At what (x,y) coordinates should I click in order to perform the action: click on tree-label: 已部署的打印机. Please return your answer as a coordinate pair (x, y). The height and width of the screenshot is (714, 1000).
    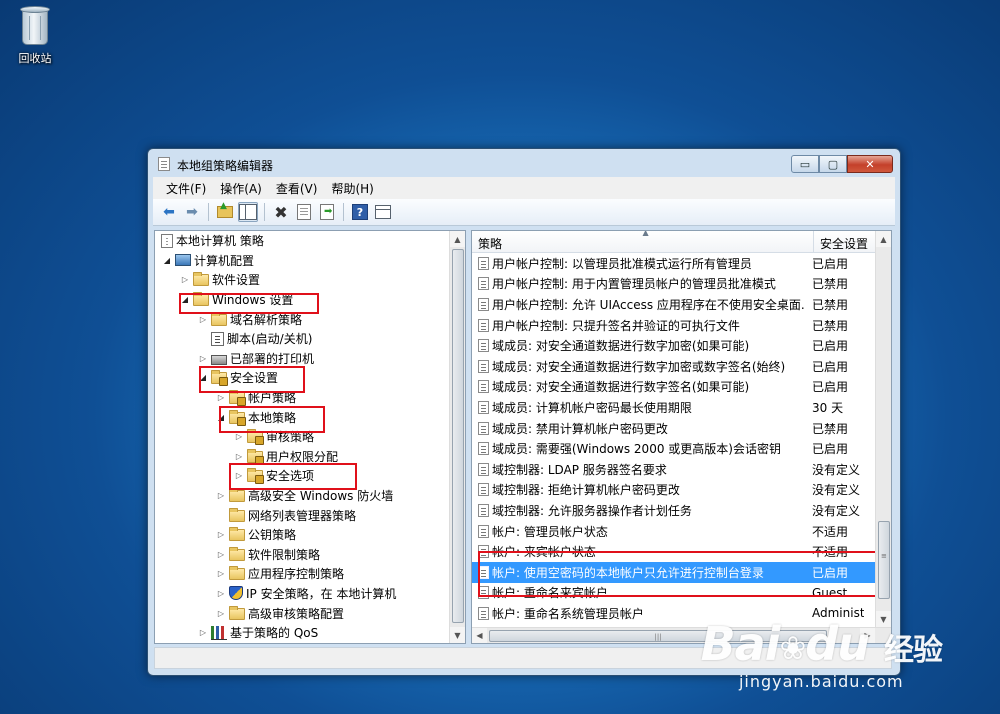
    Looking at the image, I should click on (272, 358).